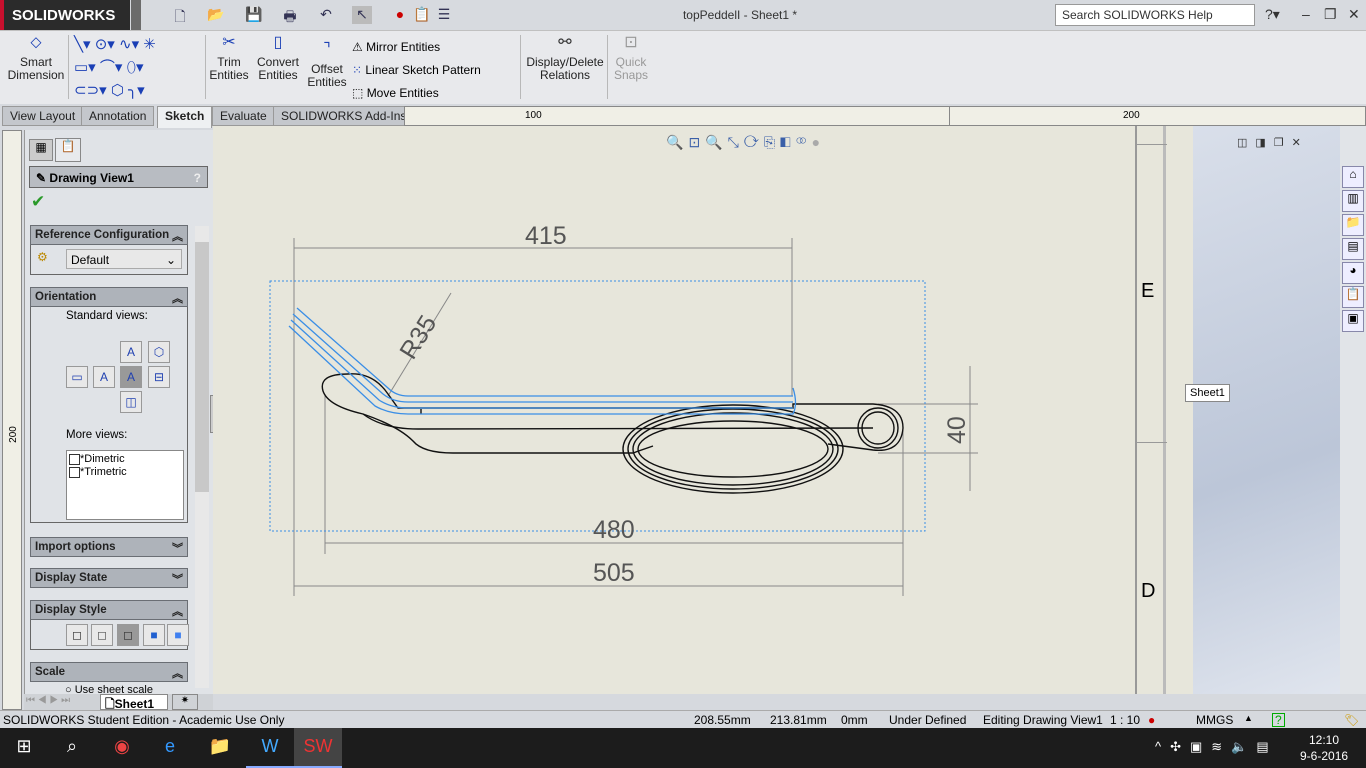  Describe the element at coordinates (48, 700) in the screenshot. I see `sheet-nav-arrows: ⏮ ◀ ▶ ⏭` at that location.